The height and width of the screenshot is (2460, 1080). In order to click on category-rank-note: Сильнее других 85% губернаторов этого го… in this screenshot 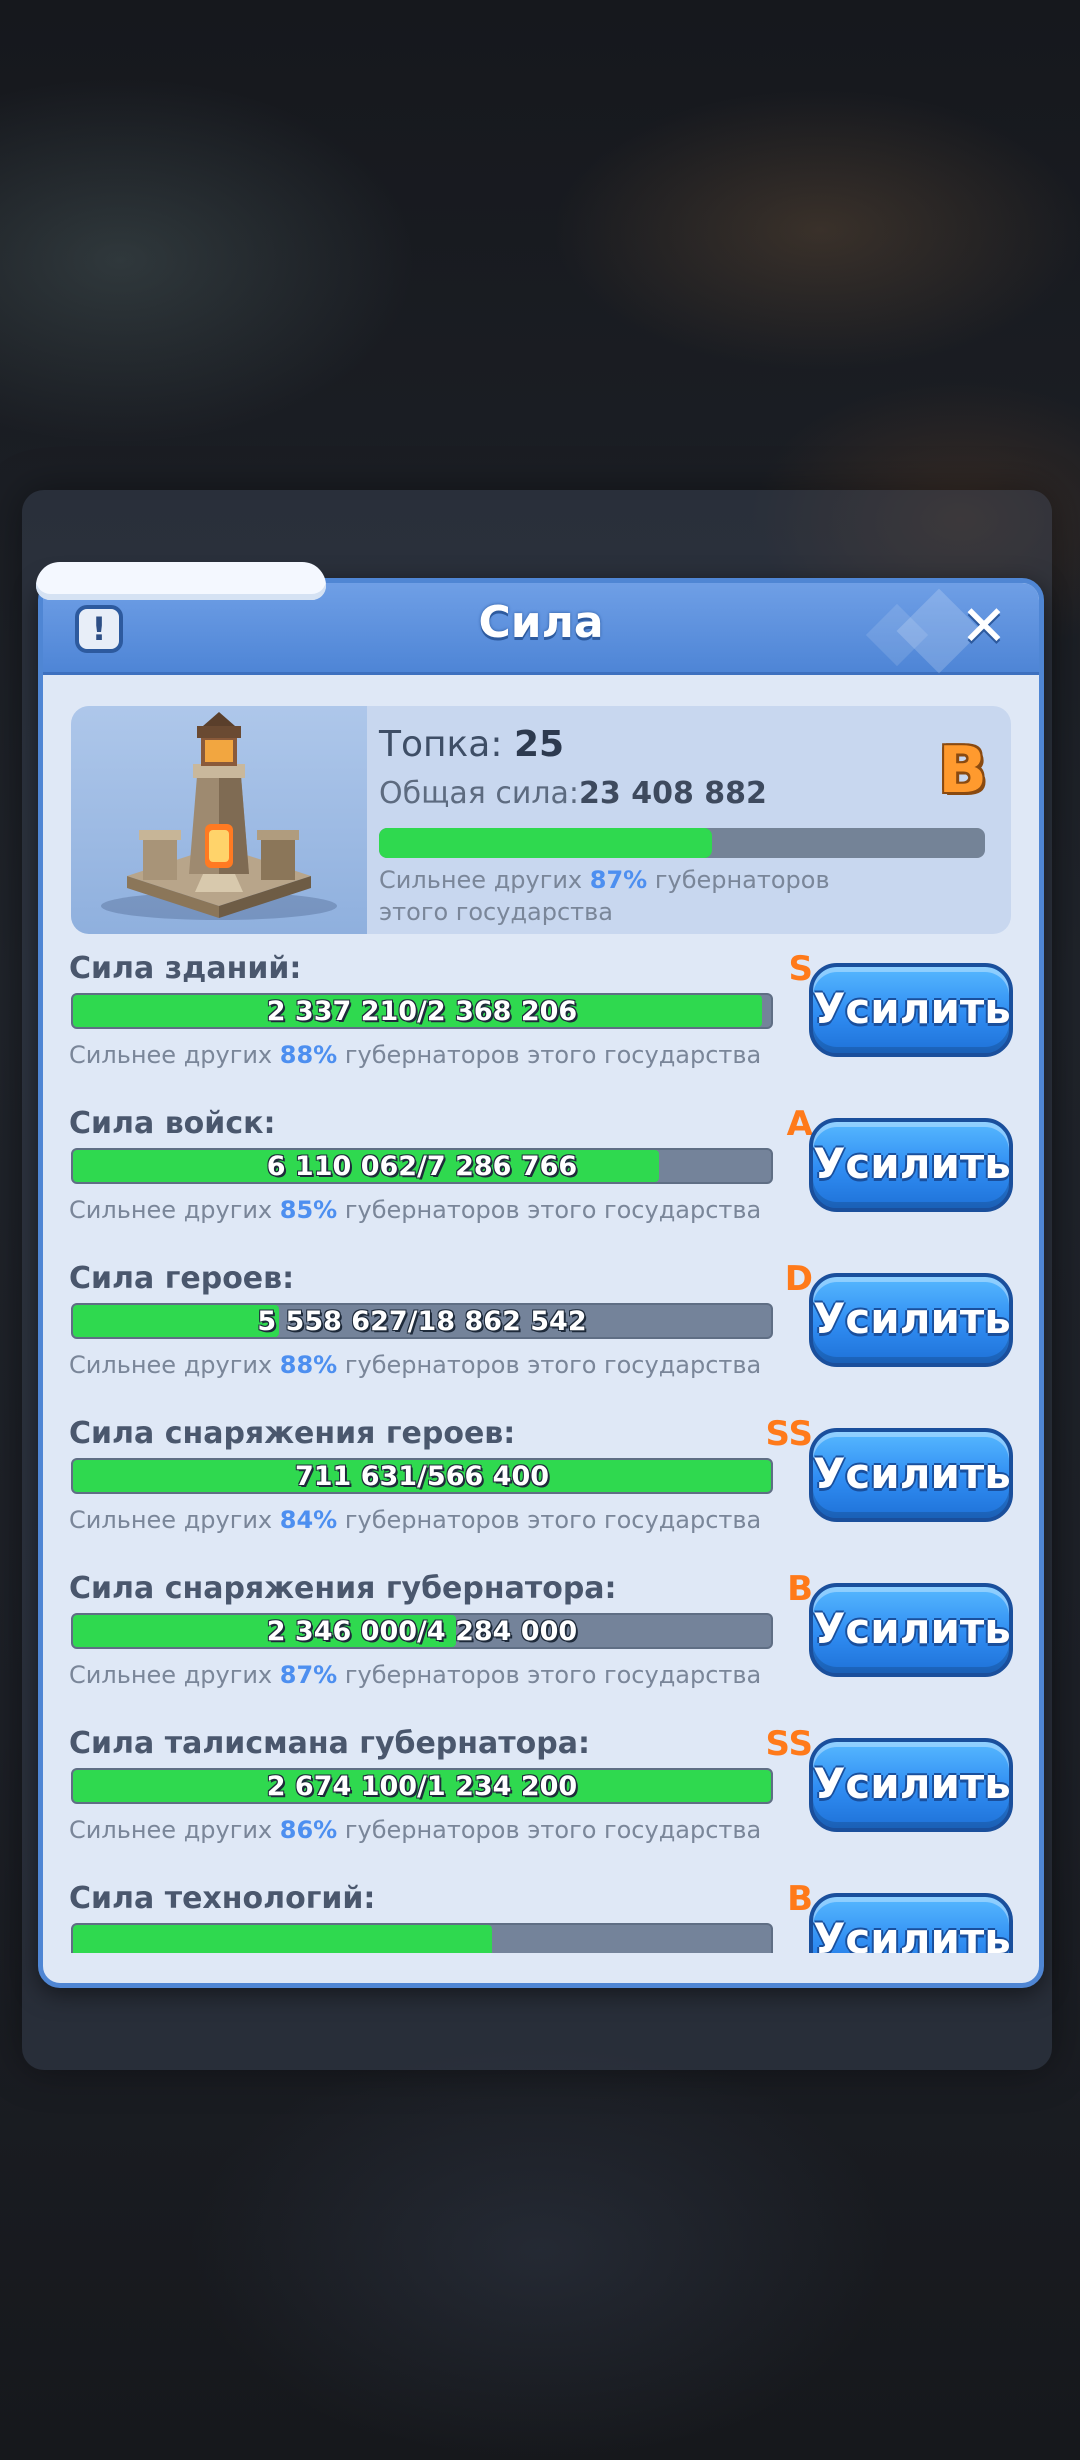, I will do `click(415, 1210)`.